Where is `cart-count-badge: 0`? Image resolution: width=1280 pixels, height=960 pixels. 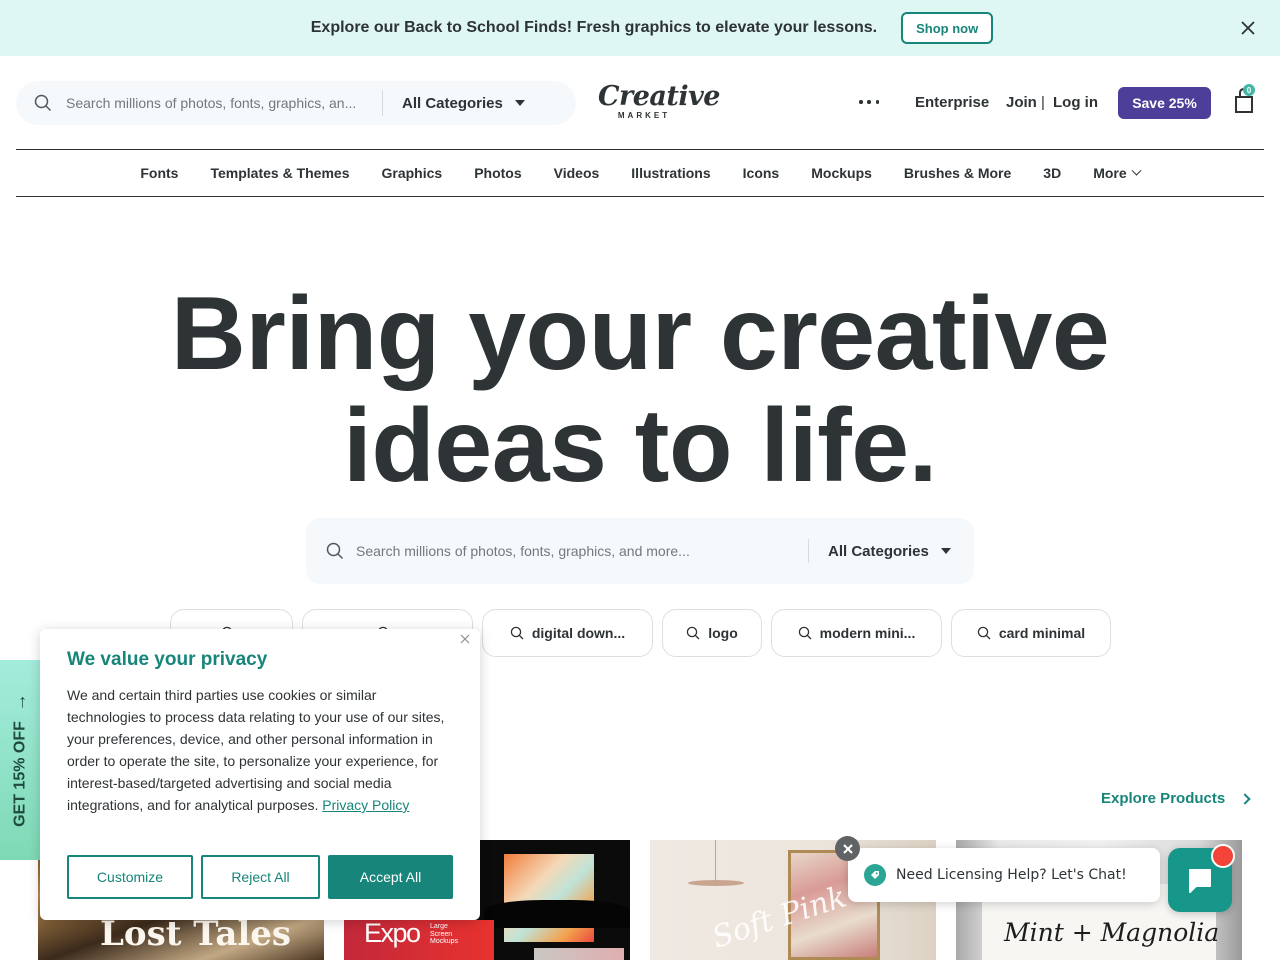 cart-count-badge: 0 is located at coordinates (1249, 90).